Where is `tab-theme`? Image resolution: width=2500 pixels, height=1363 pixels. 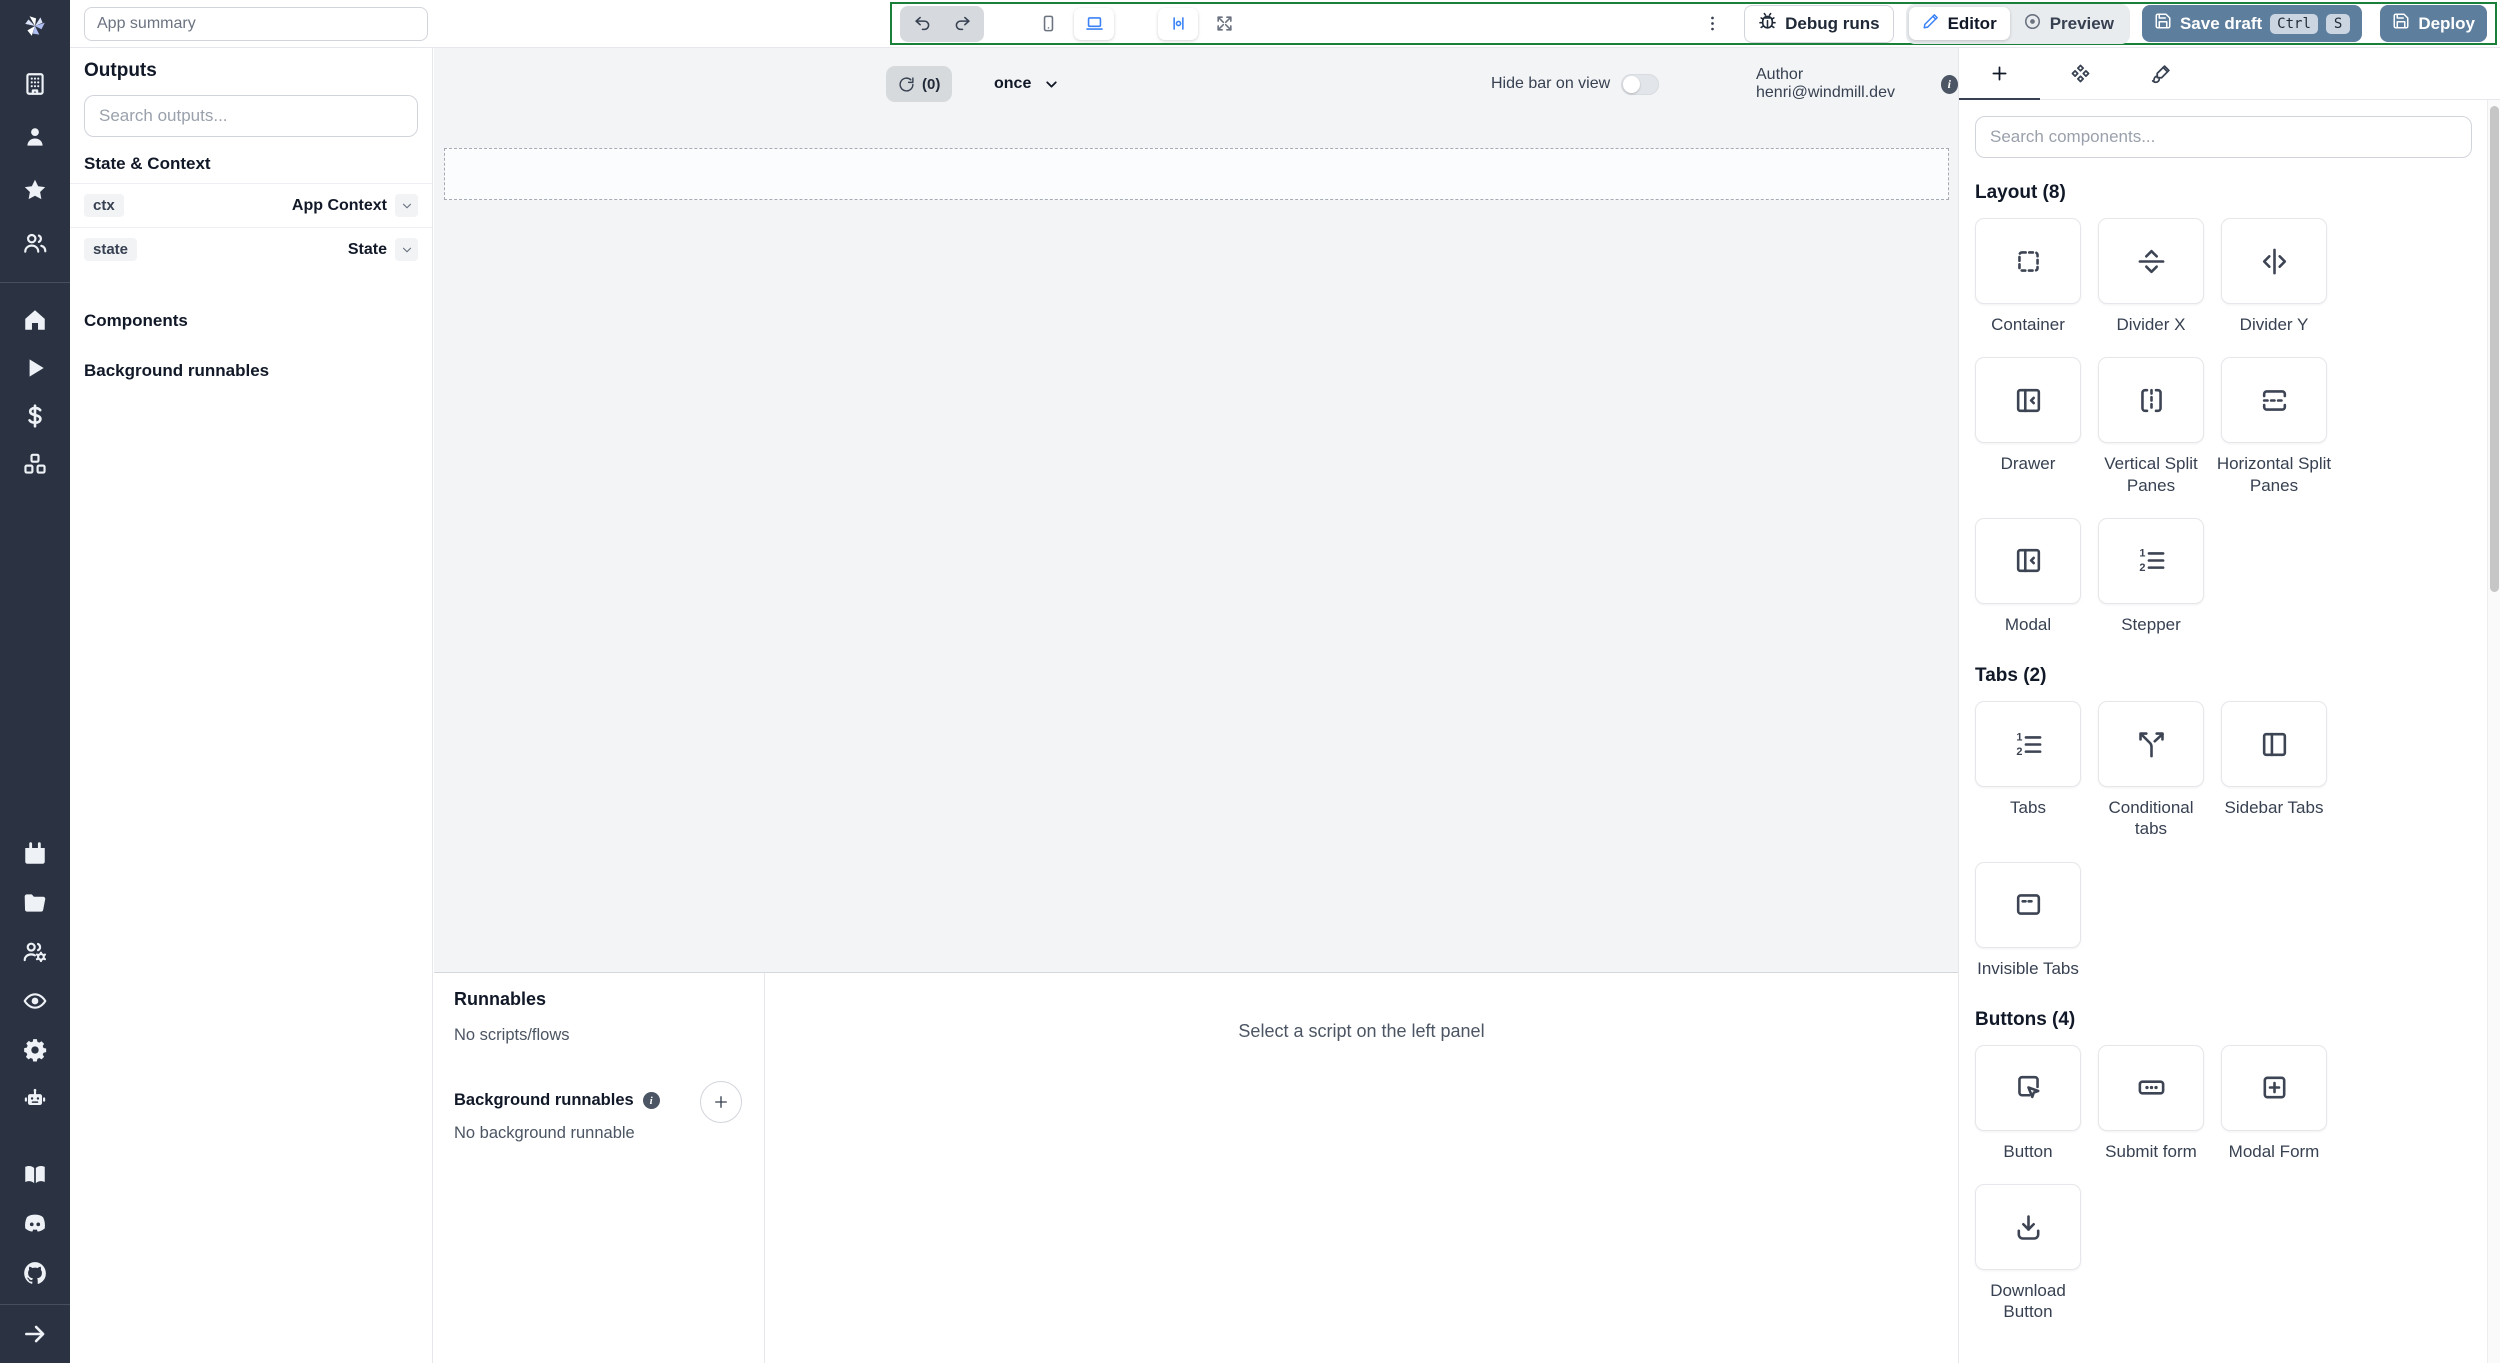 tab-theme is located at coordinates (2161, 73).